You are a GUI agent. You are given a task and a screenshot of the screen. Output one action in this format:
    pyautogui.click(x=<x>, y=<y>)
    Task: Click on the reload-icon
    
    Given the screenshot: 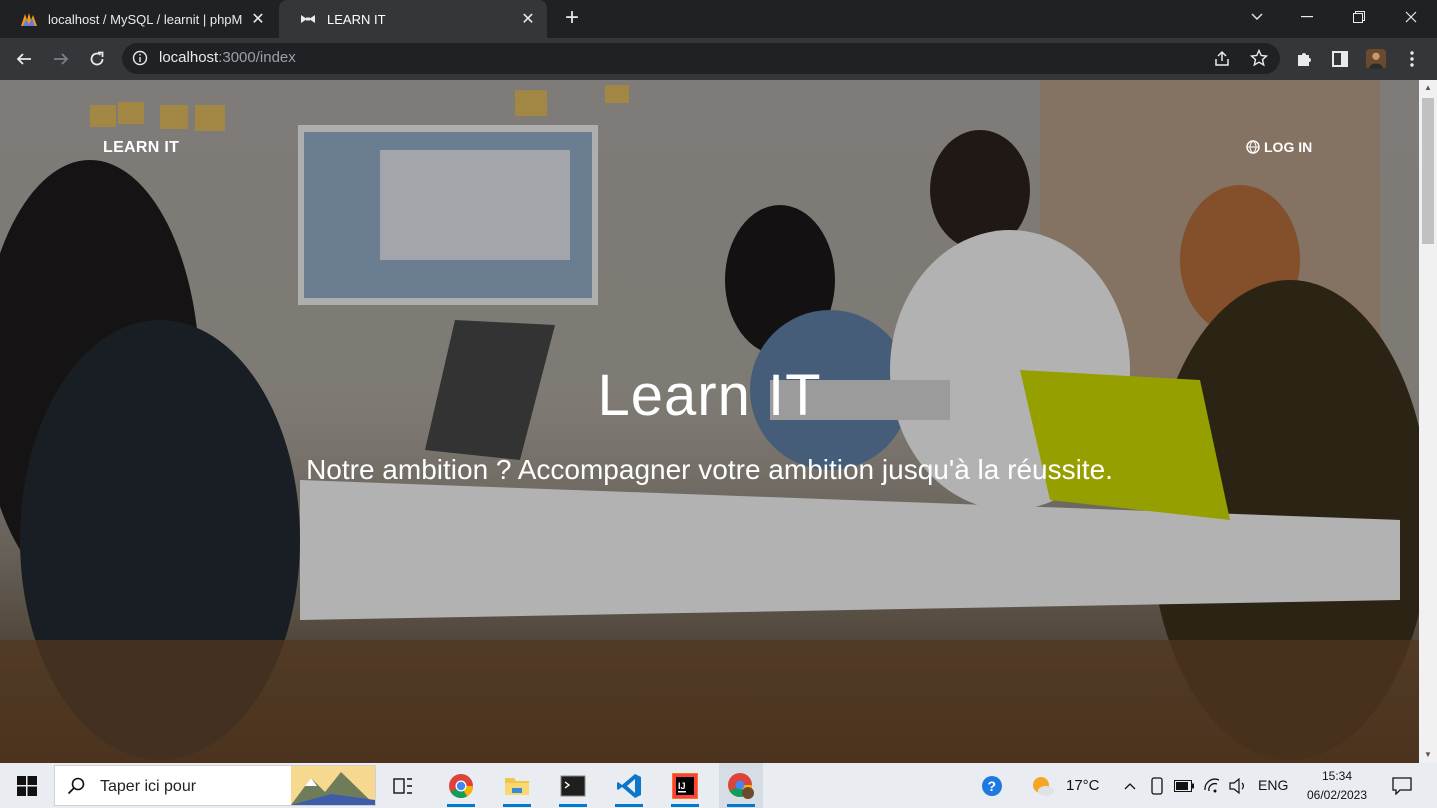 What is the action you would take?
    pyautogui.click(x=97, y=58)
    